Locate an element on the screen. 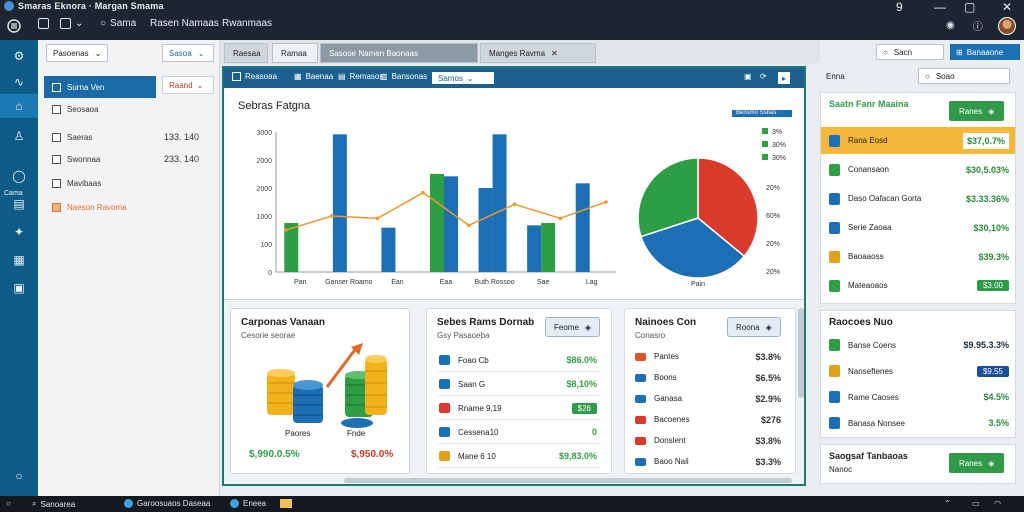 Image resolution: width=1024 pixels, height=512 pixels. list-item: Baoaaoss $39.3% is located at coordinates (918, 256).